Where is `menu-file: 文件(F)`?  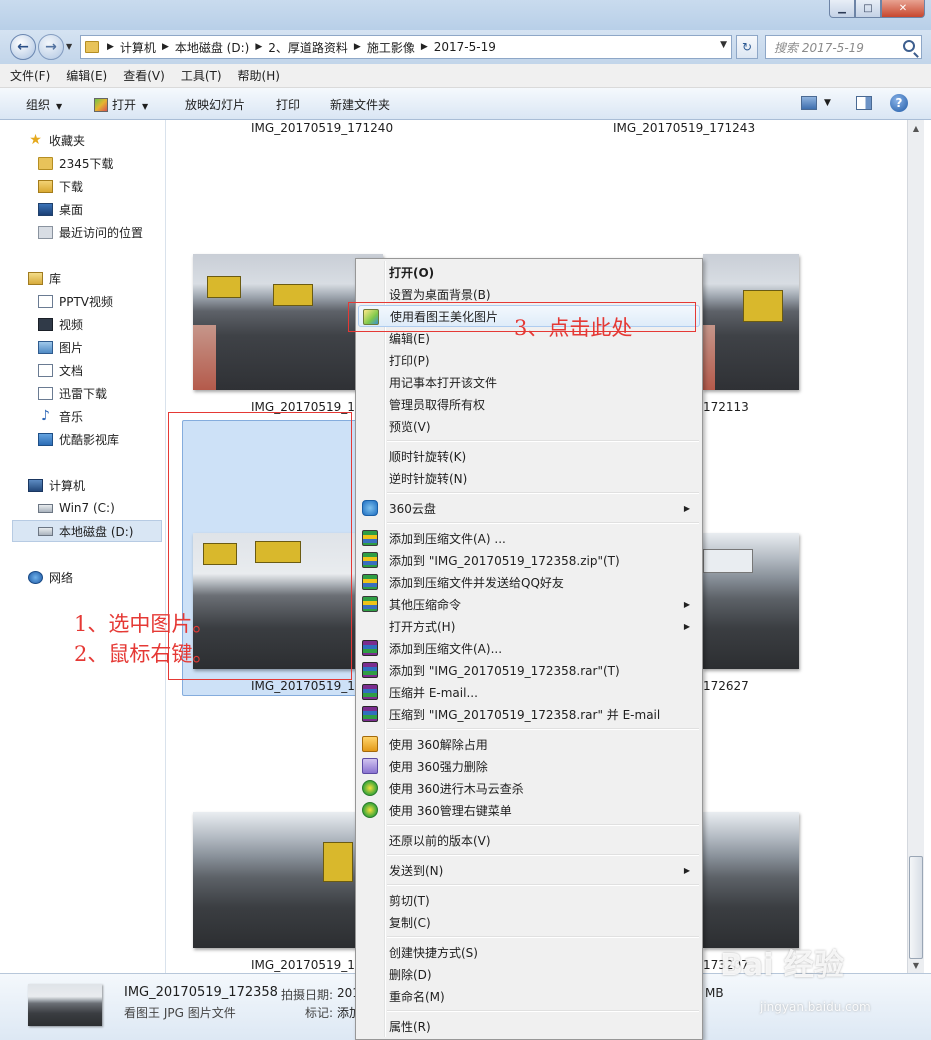
menu-file: 文件(F) is located at coordinates (30, 75).